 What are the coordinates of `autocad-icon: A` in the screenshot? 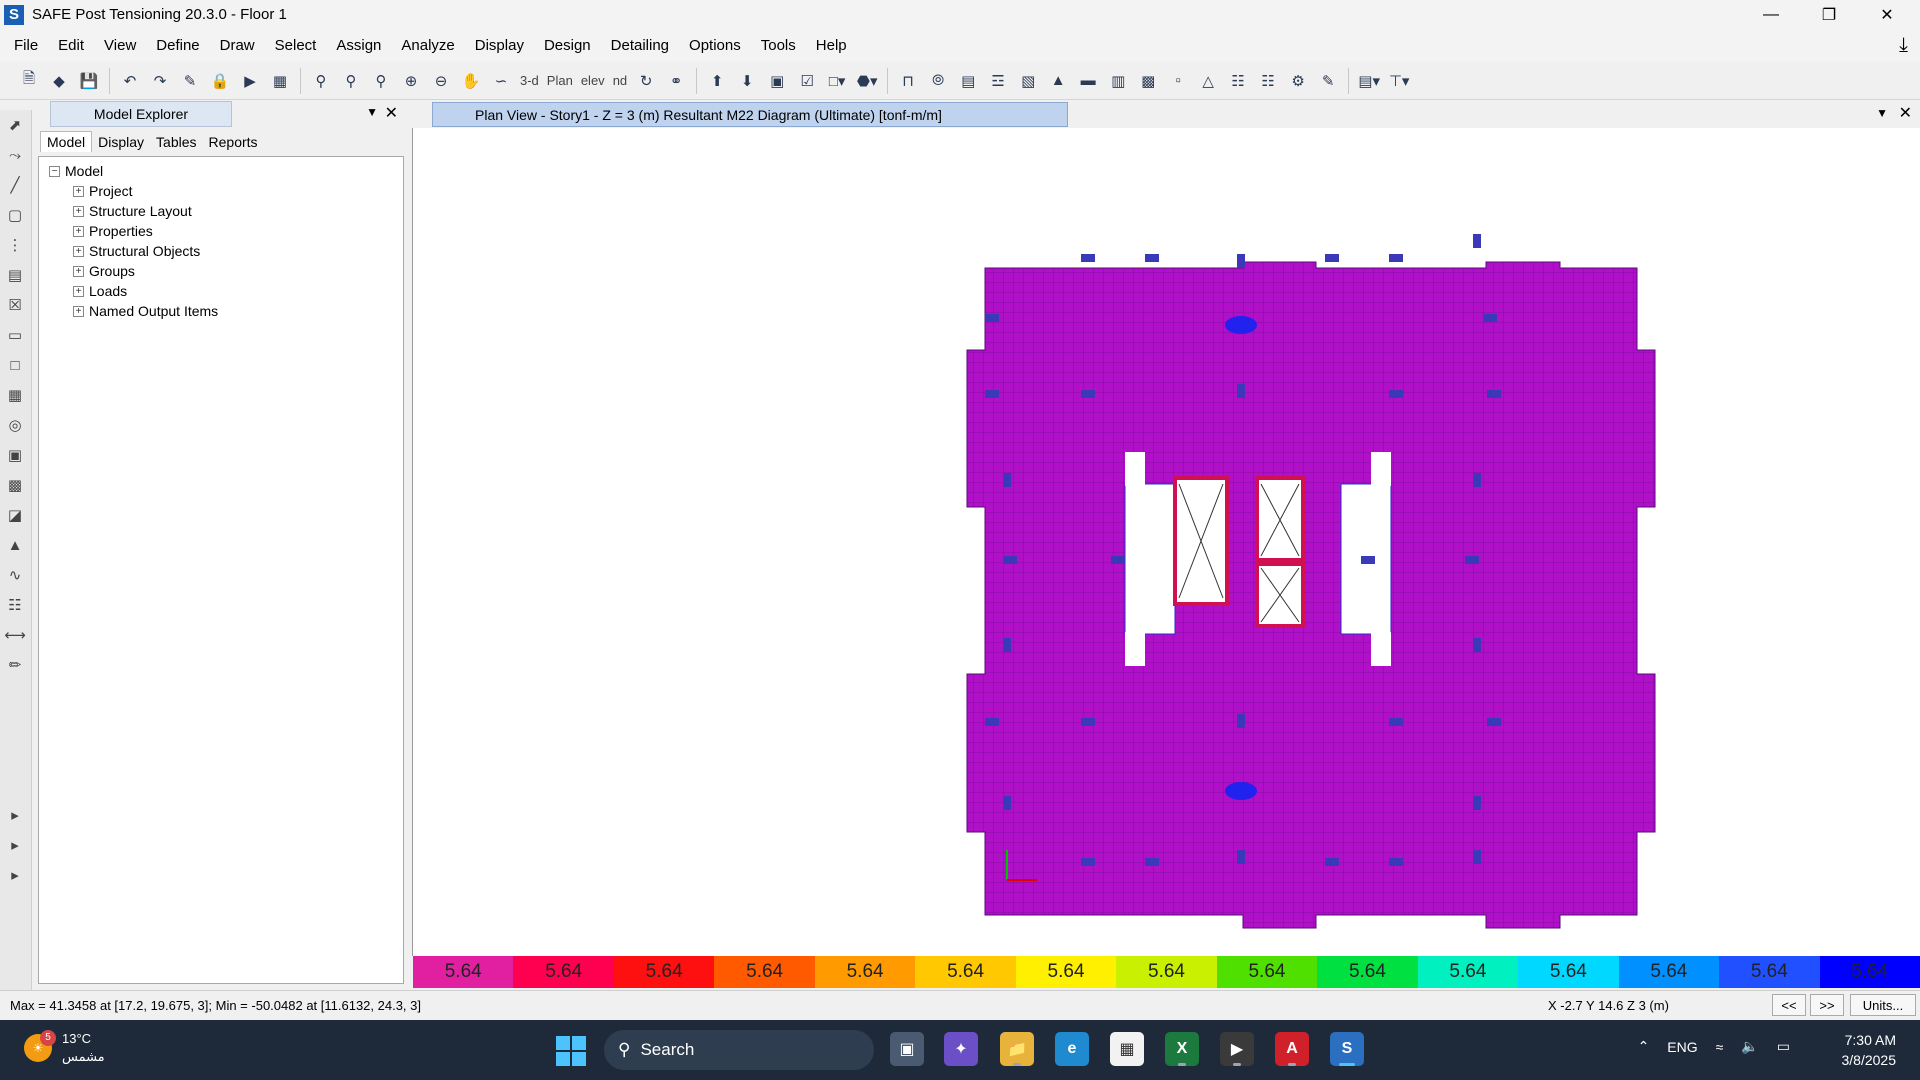 It's located at (1292, 1049).